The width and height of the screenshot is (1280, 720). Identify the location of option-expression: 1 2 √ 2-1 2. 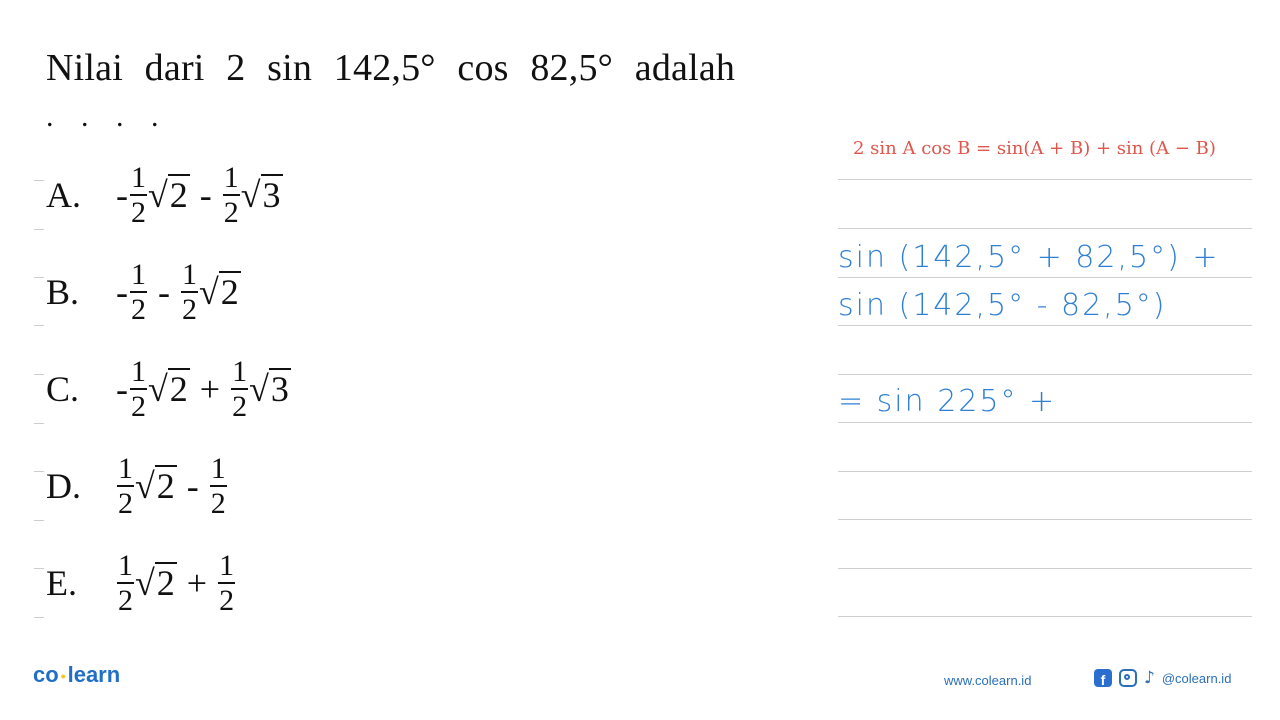
(172, 485).